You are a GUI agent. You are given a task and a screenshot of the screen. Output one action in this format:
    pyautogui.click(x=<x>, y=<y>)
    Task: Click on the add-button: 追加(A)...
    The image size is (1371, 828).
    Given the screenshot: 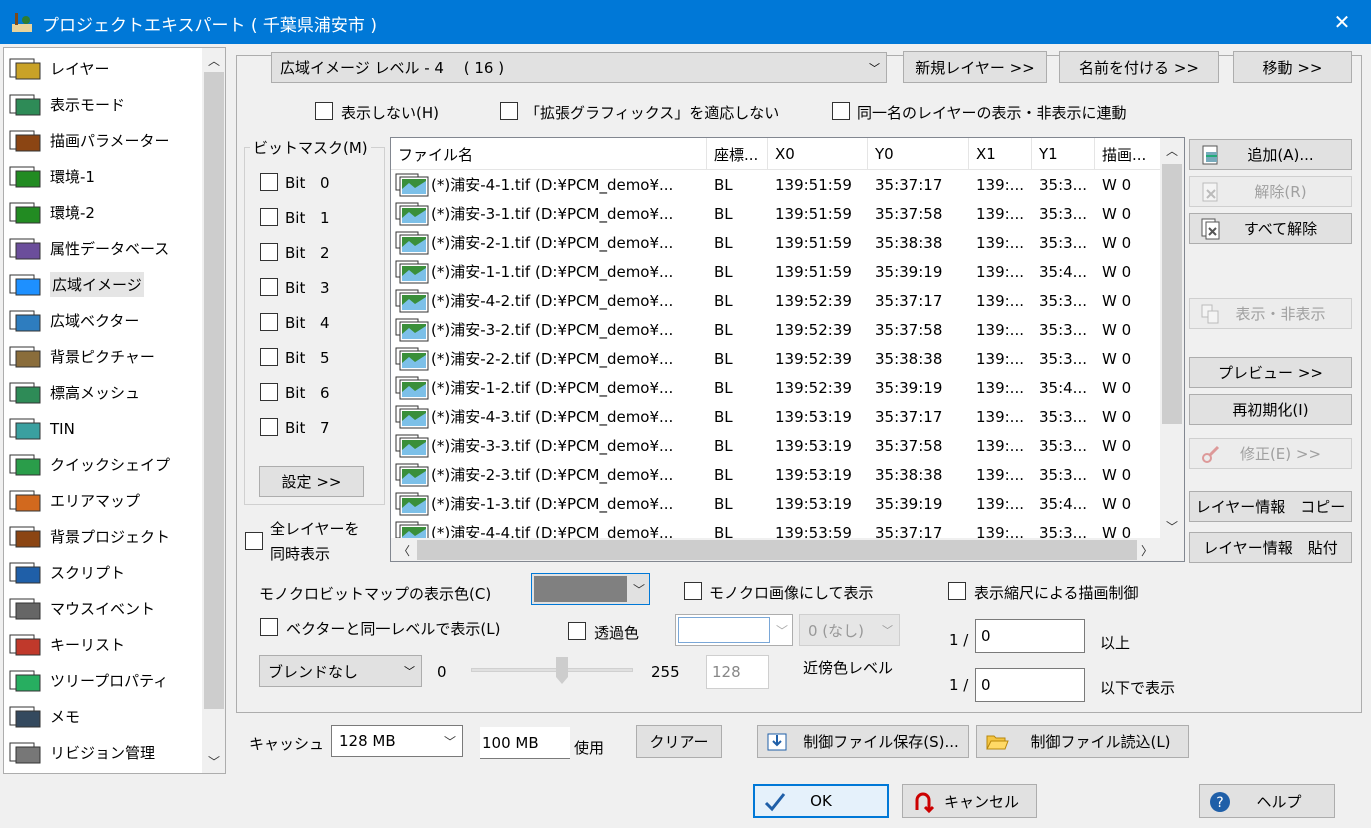 What is the action you would take?
    pyautogui.click(x=1270, y=154)
    